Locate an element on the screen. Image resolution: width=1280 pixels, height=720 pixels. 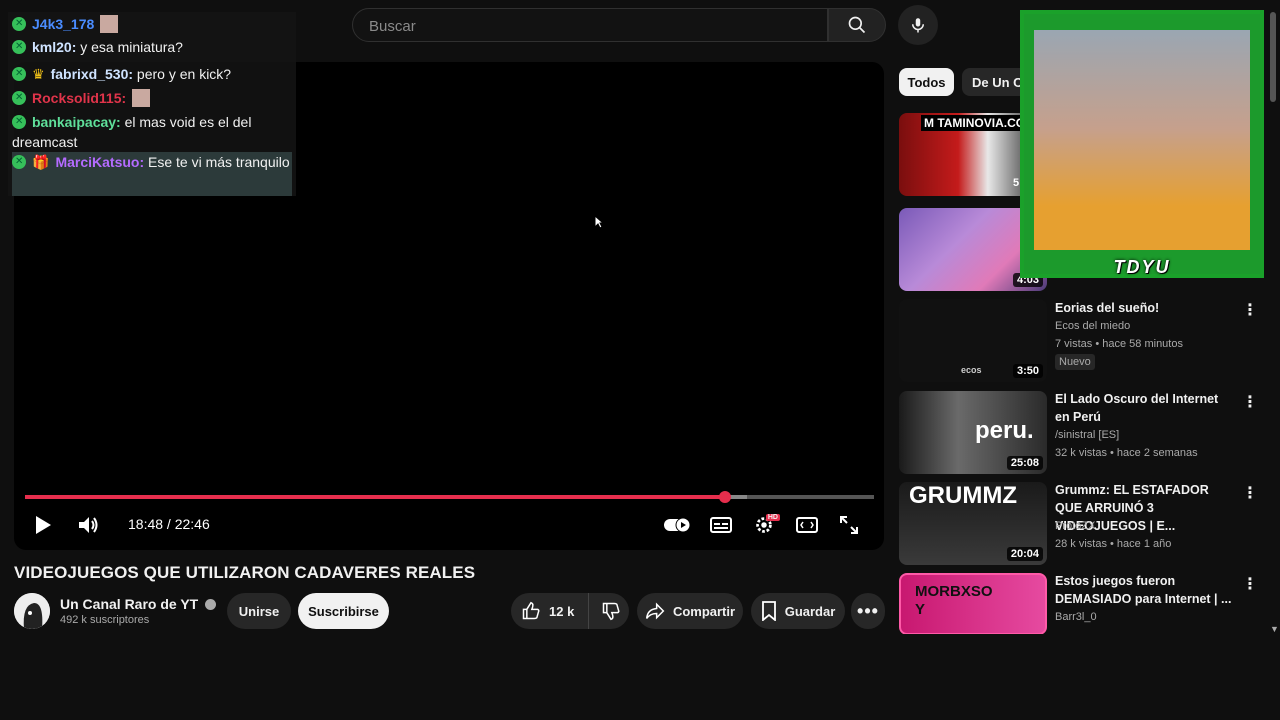
play-icon is located at coordinates (43, 525).